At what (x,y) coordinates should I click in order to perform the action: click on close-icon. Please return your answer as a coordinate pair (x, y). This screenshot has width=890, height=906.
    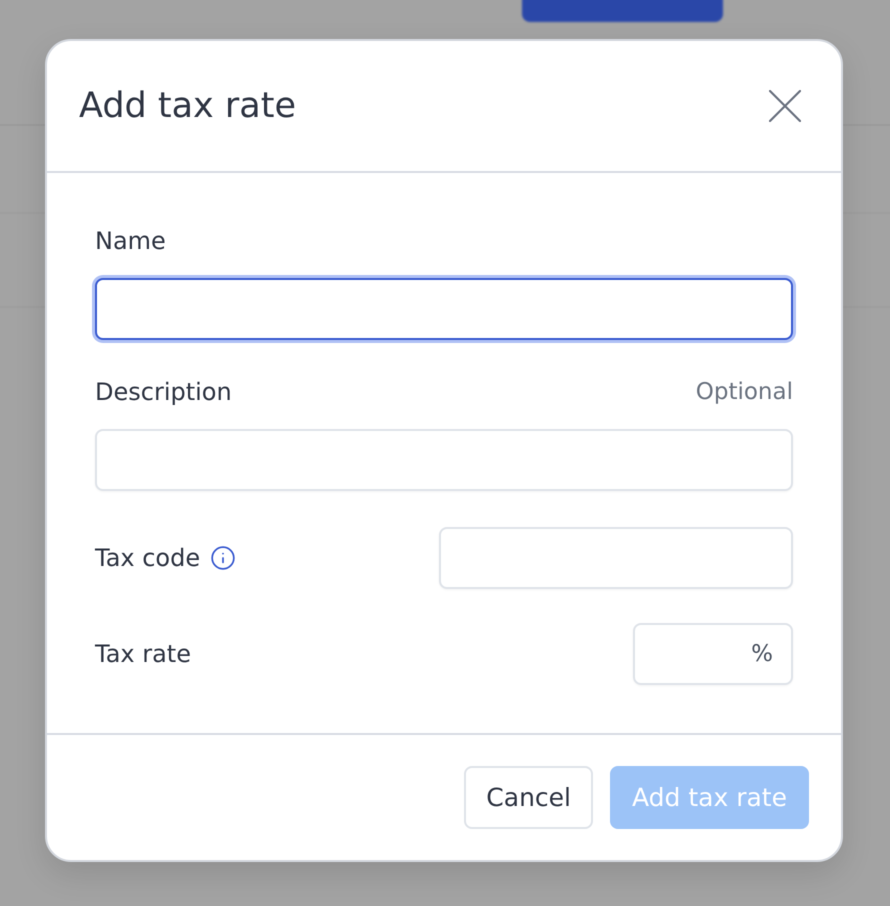
    Looking at the image, I should click on (785, 106).